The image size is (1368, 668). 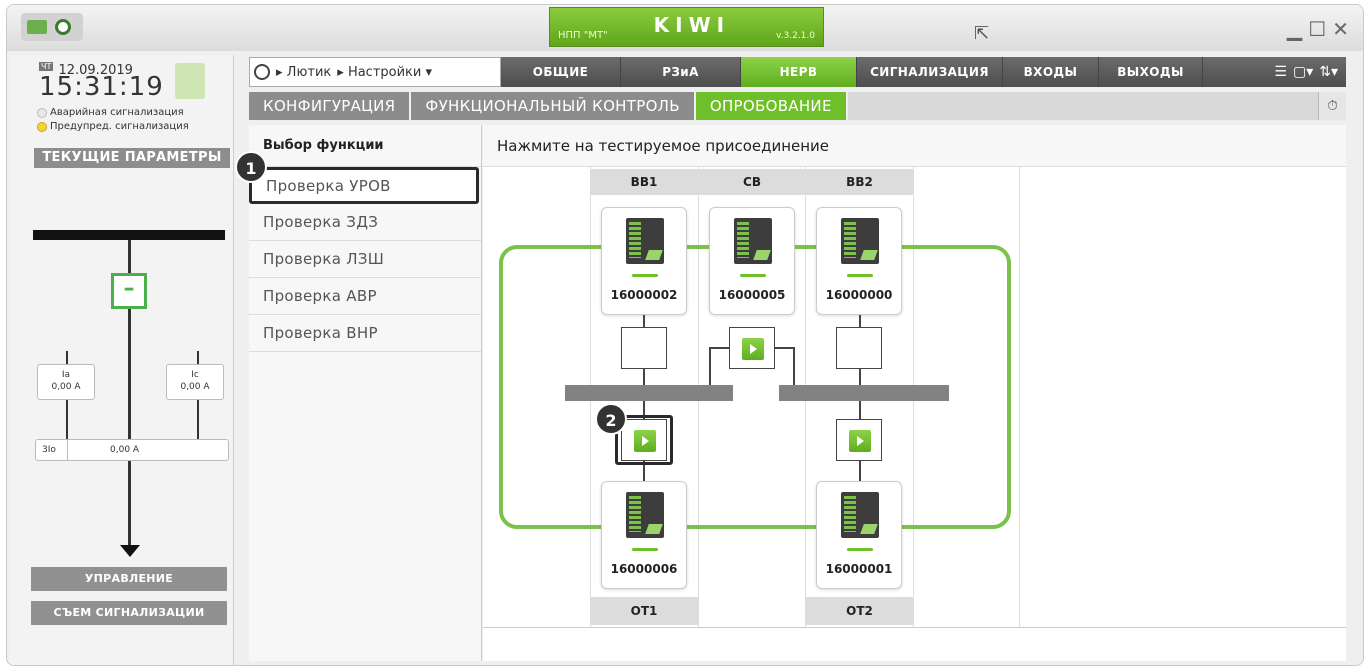 I want to click on subtab-testing: ОПРОБОВАНИЕ, so click(x=771, y=106).